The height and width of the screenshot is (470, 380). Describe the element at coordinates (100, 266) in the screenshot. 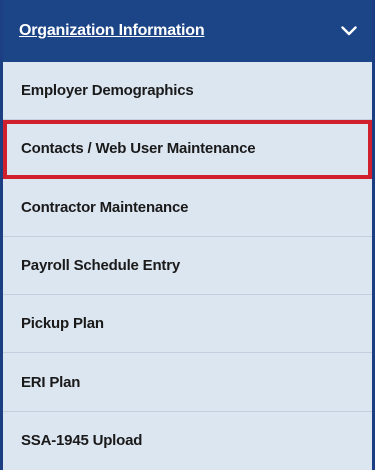

I see `menu-item-label: Payroll Schedule Entry` at that location.